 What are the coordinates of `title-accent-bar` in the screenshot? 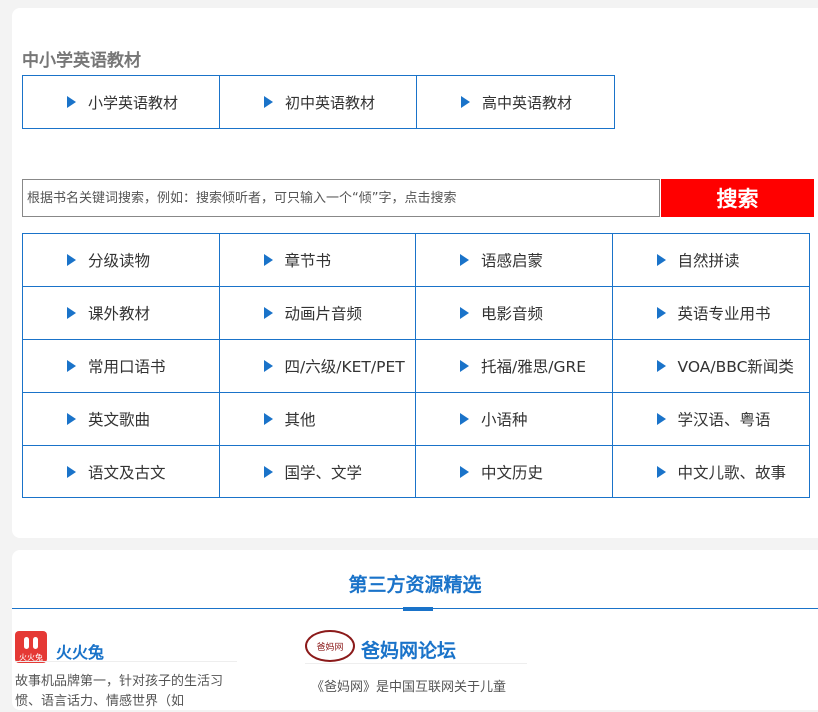 It's located at (418, 609).